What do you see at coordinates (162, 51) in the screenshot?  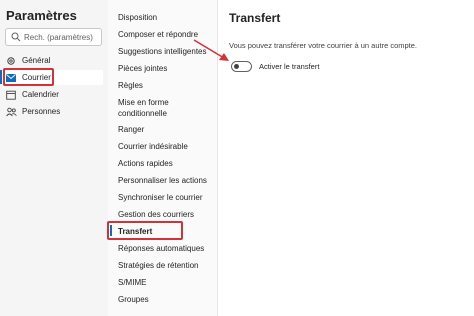 I see `submenu-item-suggestions: Suggestions intelligentes` at bounding box center [162, 51].